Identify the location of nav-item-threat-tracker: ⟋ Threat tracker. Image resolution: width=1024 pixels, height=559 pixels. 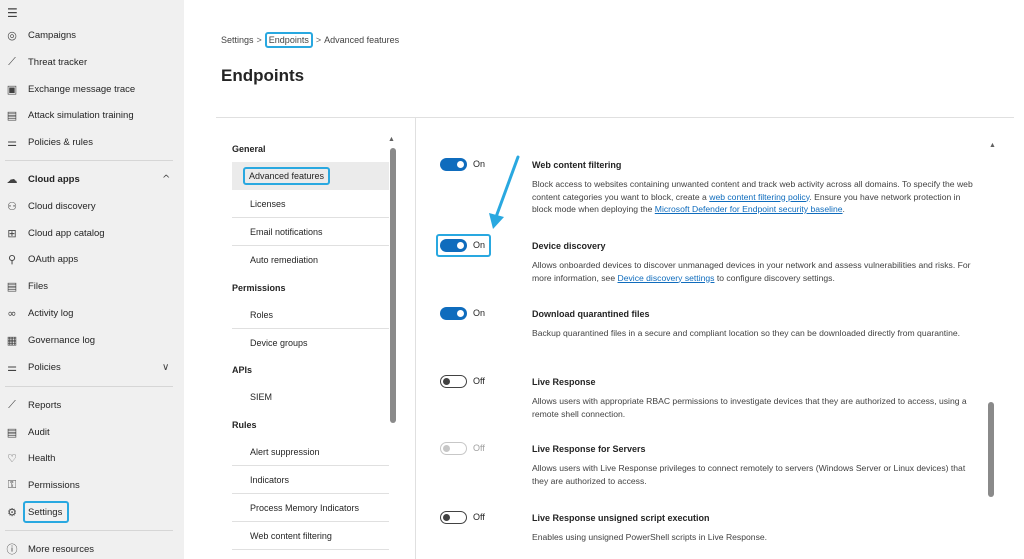
(92, 62).